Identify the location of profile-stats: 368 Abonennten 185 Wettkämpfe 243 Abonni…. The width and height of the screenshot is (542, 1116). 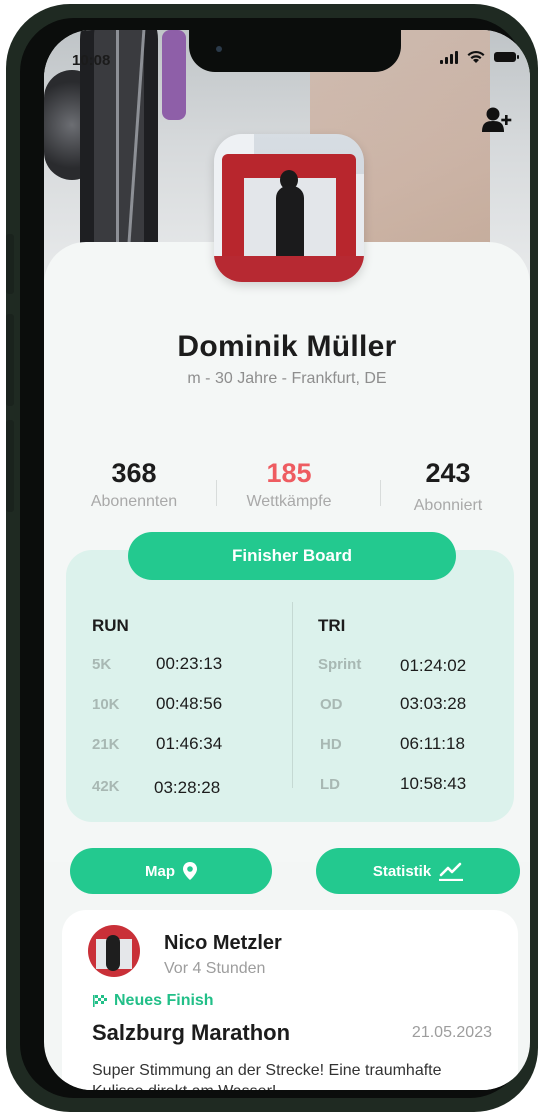
(287, 493).